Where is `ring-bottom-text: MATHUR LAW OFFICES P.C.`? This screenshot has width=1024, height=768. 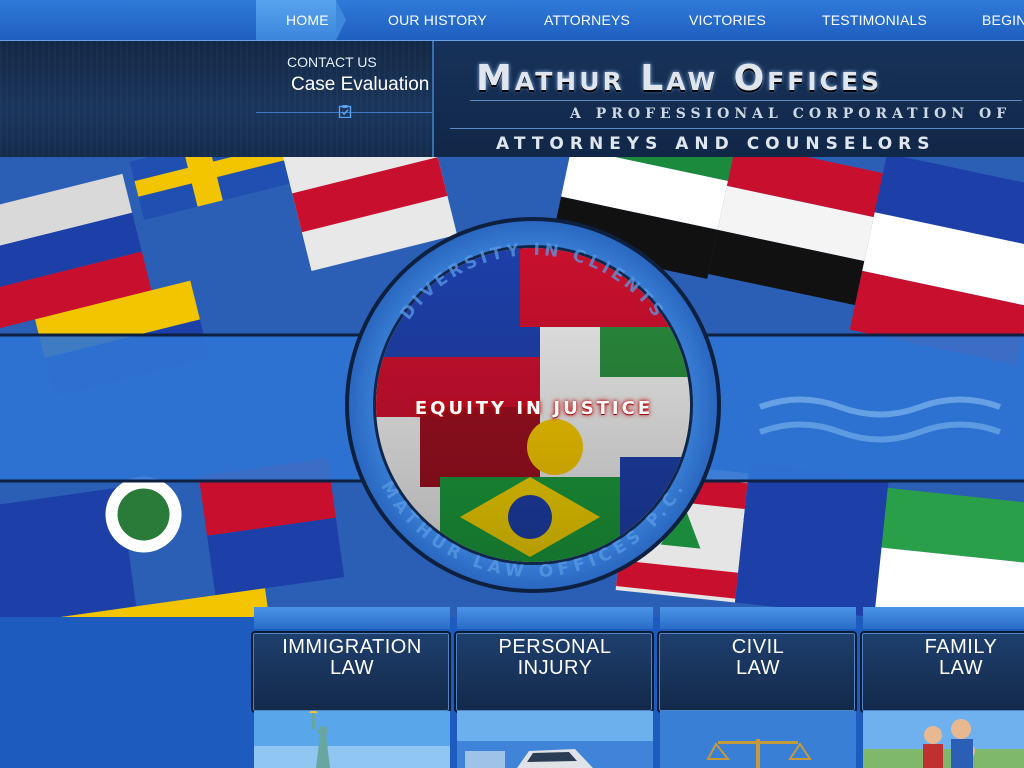 ring-bottom-text: MATHUR LAW OFFICES P.C. is located at coordinates (530, 530).